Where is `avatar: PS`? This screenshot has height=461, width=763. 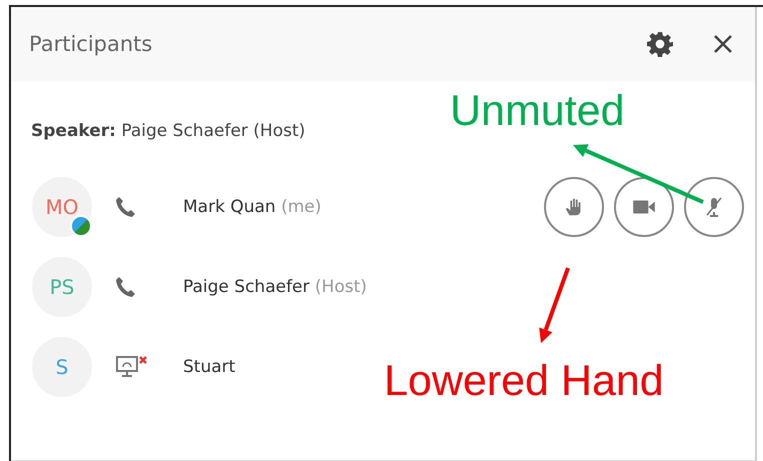 avatar: PS is located at coordinates (62, 287).